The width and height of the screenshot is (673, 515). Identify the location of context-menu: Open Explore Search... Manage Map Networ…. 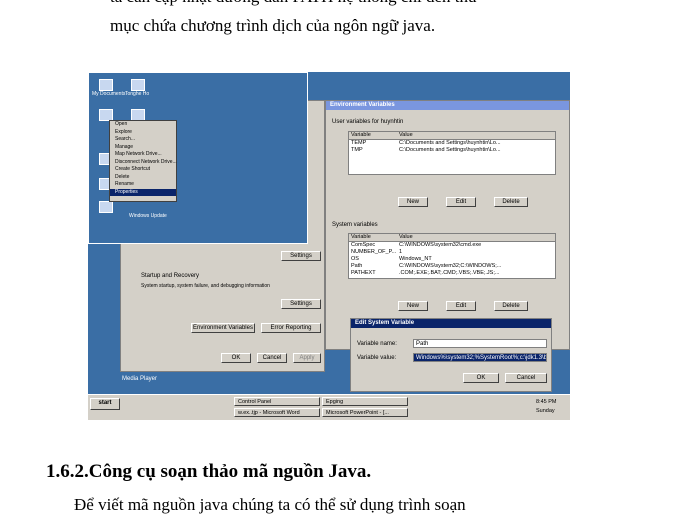
(143, 161).